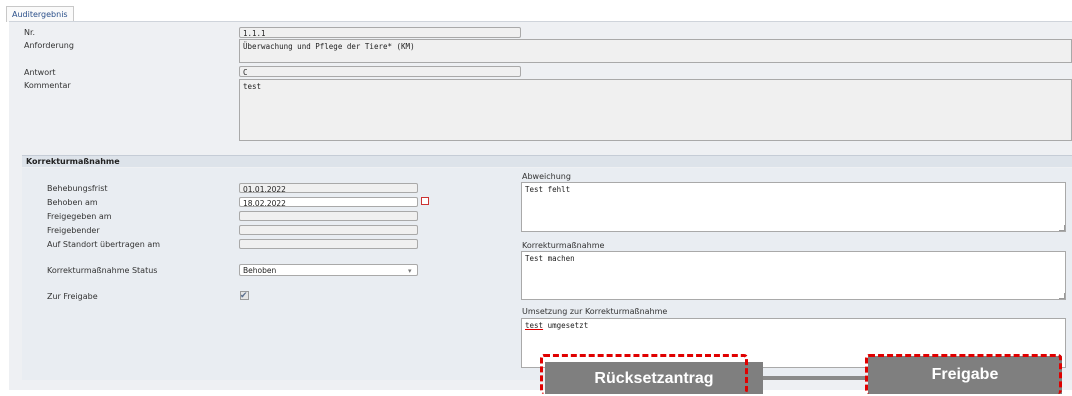 The width and height of the screenshot is (1072, 396). What do you see at coordinates (410, 271) in the screenshot?
I see `chevron-down-icon: ▾` at bounding box center [410, 271].